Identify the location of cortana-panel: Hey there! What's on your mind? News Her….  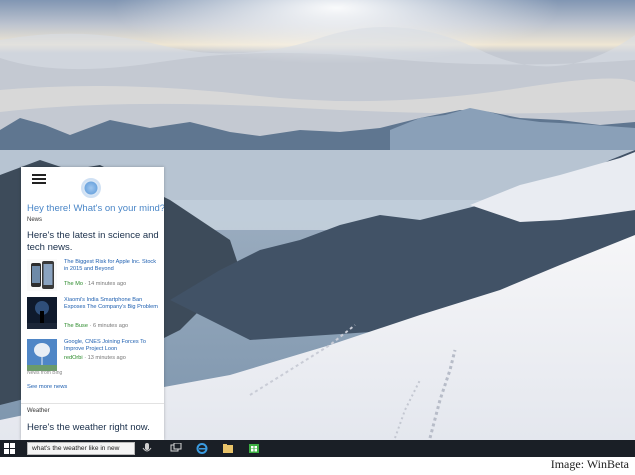
(92, 303).